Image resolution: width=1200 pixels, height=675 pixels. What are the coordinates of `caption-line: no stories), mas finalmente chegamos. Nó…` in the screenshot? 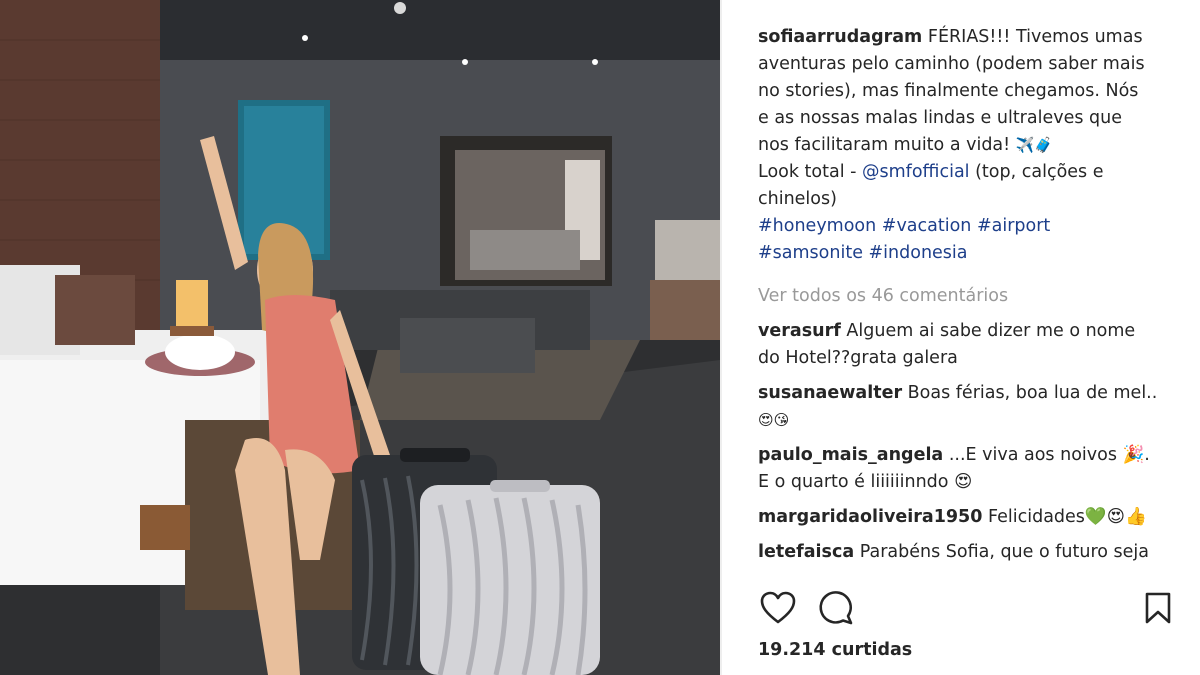 It's located at (948, 91).